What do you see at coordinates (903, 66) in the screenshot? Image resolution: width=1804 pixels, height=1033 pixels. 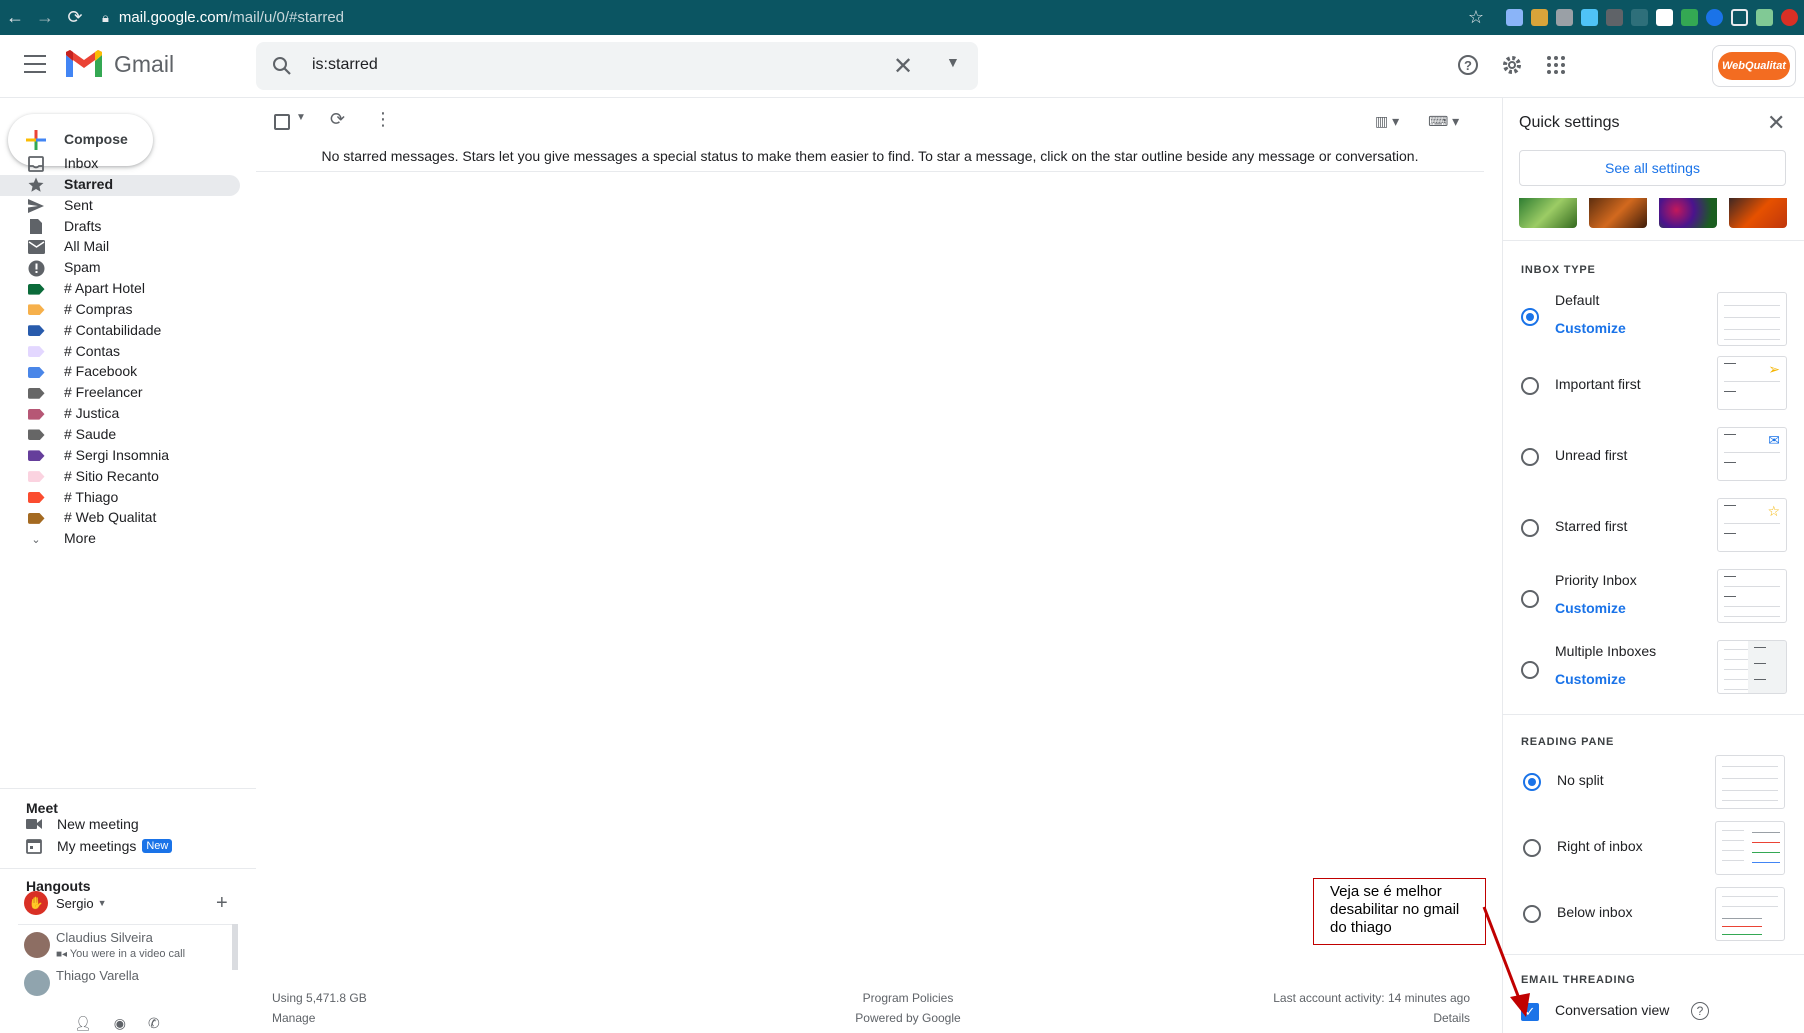 I see `clear-search-icon: ✕` at bounding box center [903, 66].